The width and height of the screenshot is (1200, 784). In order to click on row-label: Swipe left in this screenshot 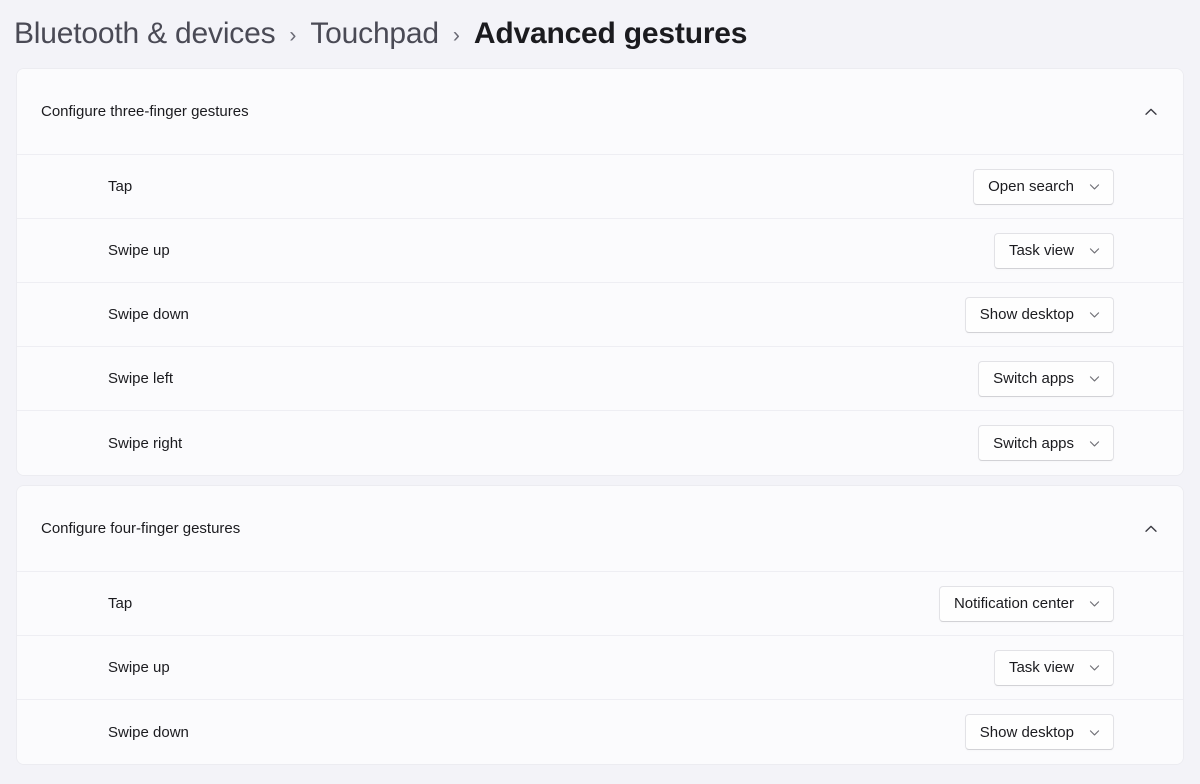, I will do `click(141, 378)`.